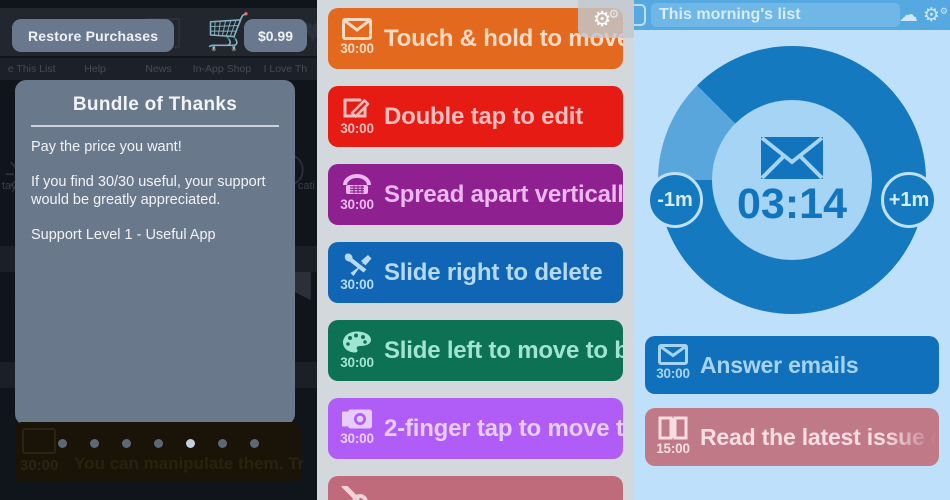  Describe the element at coordinates (503, 194) in the screenshot. I see `task-label: Spread apart vertically to create` at that location.